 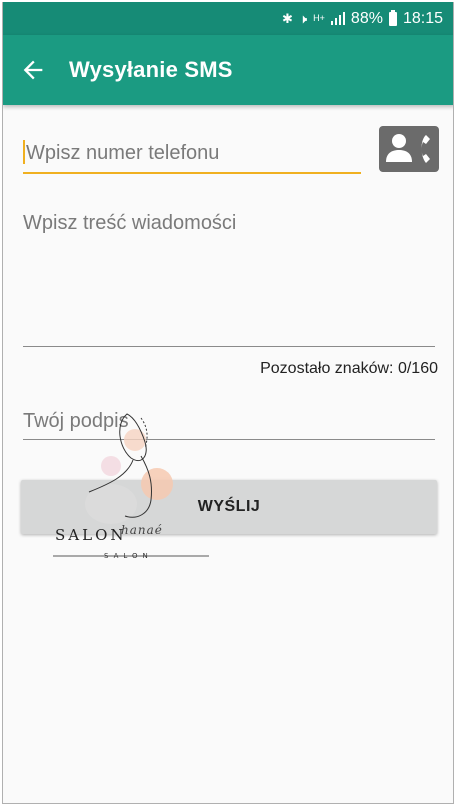 I want to click on network-type-icon: H+, so click(x=319, y=18).